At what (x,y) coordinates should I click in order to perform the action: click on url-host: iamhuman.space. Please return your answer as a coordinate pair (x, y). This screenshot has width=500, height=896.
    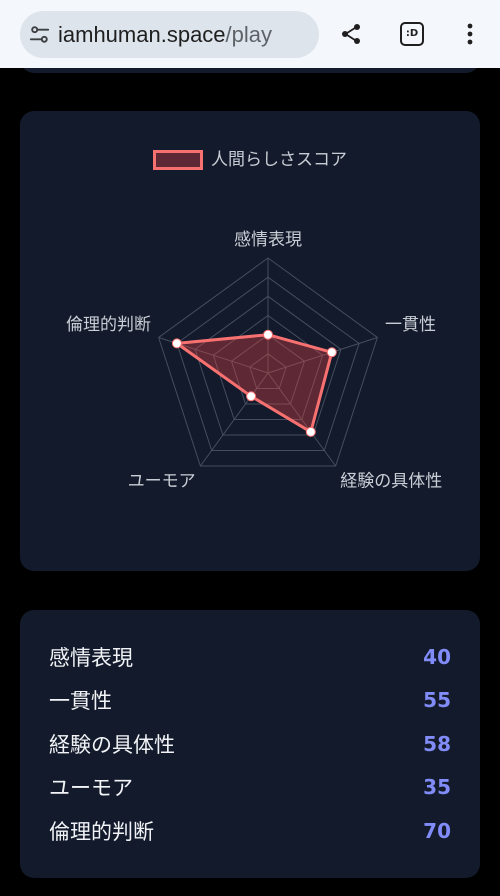
    Looking at the image, I should click on (142, 34).